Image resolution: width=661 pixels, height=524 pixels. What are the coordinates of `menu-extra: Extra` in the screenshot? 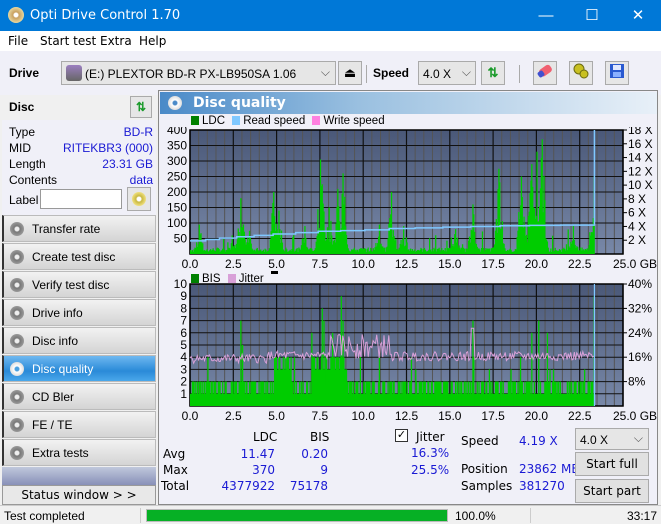 It's located at (116, 41).